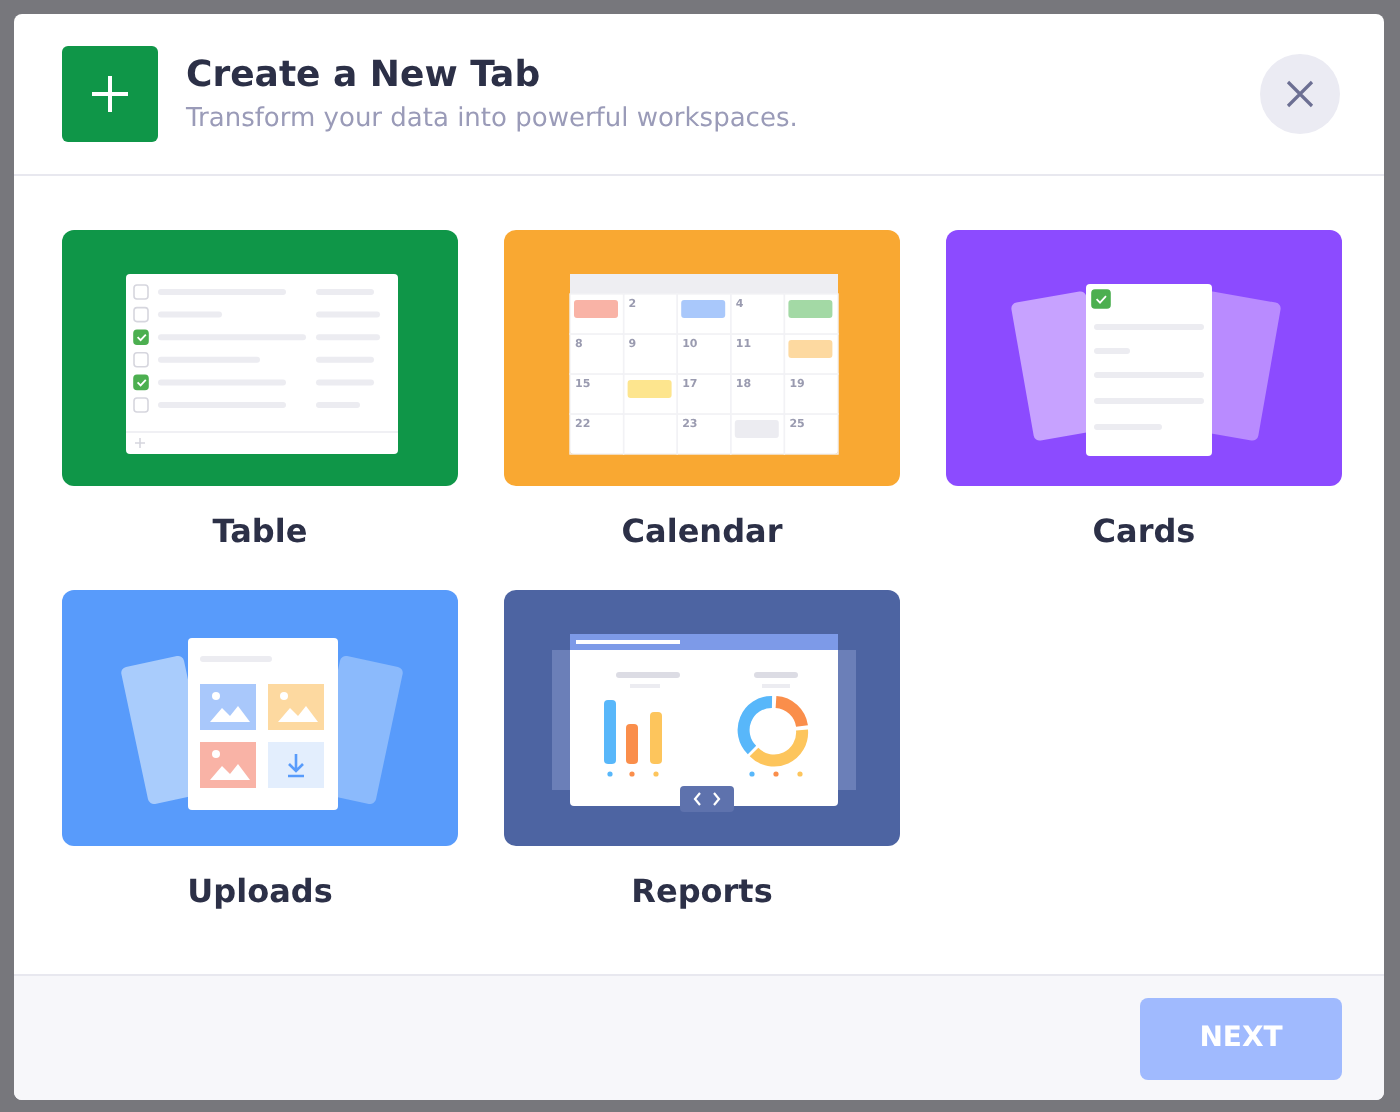 The height and width of the screenshot is (1112, 1400). Describe the element at coordinates (702, 750) in the screenshot. I see `tab-type-option: Reports` at that location.